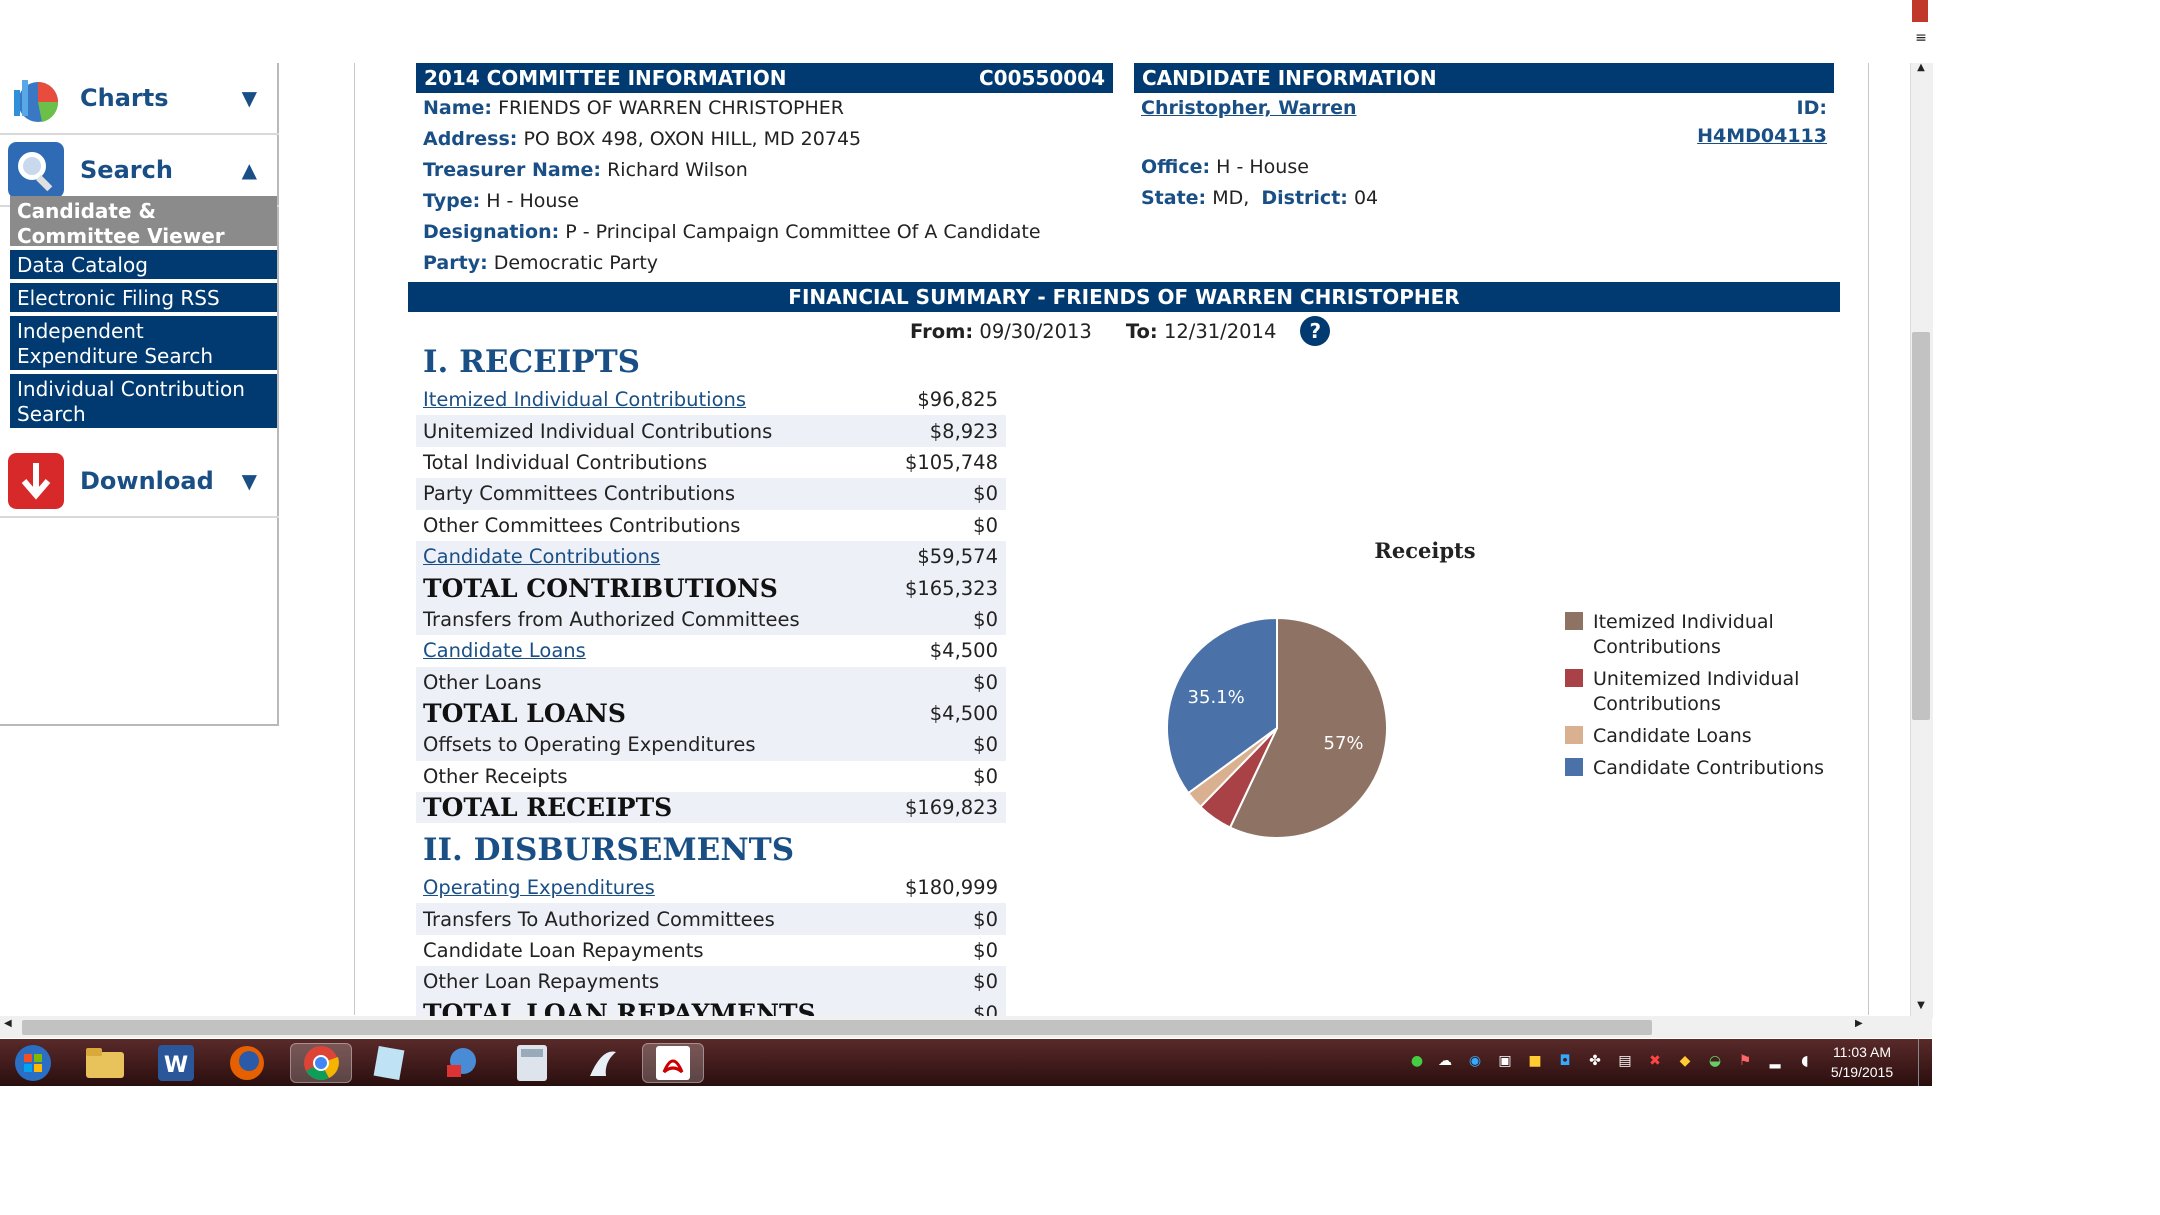 The width and height of the screenshot is (2160, 1215). Describe the element at coordinates (711, 776) in the screenshot. I see `table-row: Other Receipts $0` at that location.